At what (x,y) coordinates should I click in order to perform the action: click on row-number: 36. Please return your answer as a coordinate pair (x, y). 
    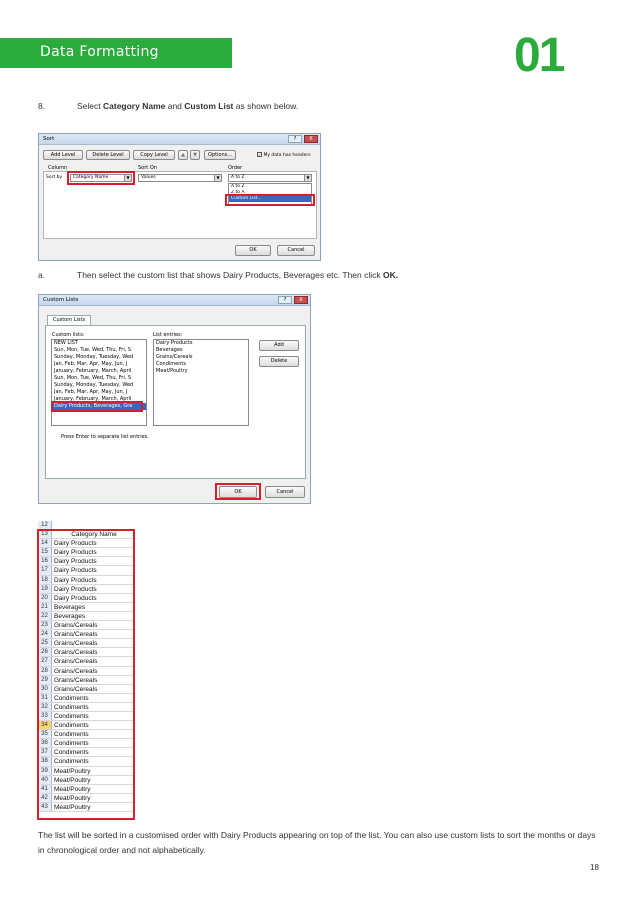
    Looking at the image, I should click on (45, 743).